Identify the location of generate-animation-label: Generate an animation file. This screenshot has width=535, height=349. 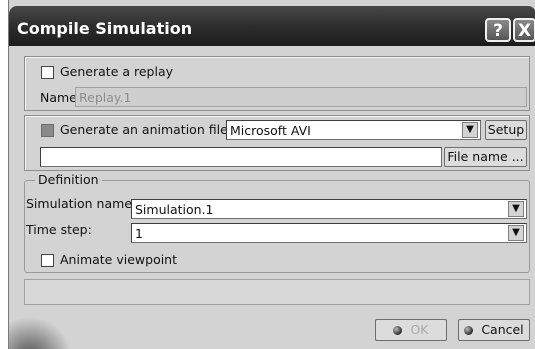
(144, 129).